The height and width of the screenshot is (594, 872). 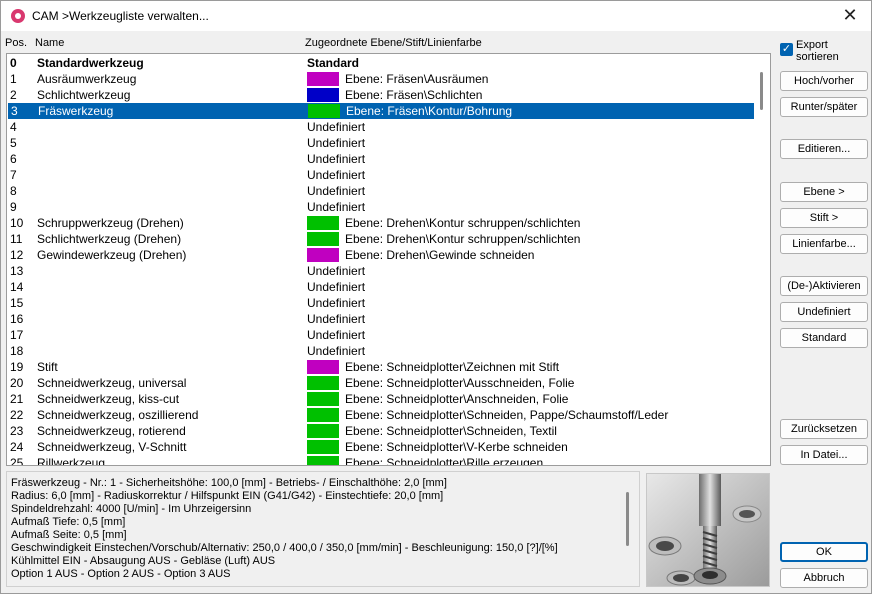 I want to click on row-tool-name: Schneidwerkzeug, V-Schnitt, so click(x=112, y=447).